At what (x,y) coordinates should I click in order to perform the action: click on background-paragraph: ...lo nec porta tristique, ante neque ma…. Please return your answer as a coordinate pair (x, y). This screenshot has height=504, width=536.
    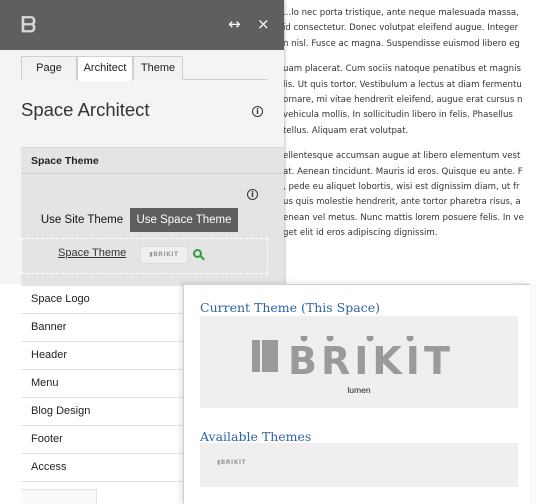
    Looking at the image, I should click on (409, 29).